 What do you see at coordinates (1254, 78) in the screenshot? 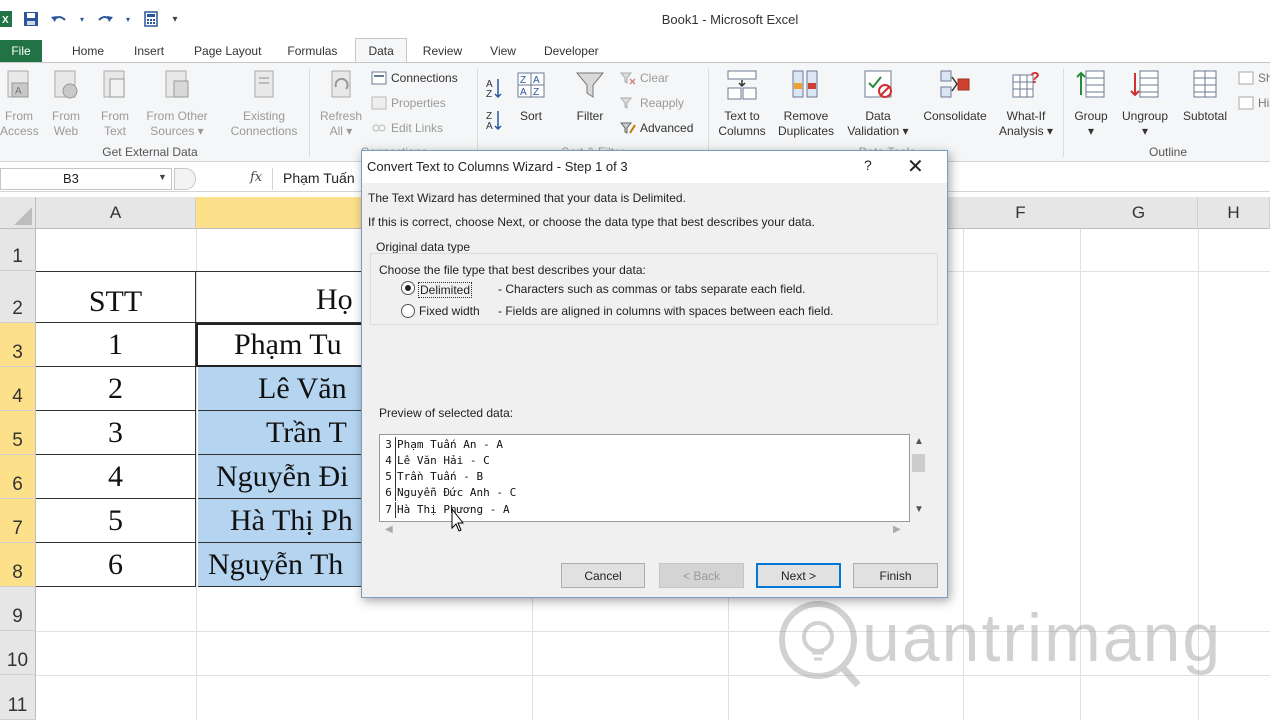
I see `show-detail-button: Sh` at bounding box center [1254, 78].